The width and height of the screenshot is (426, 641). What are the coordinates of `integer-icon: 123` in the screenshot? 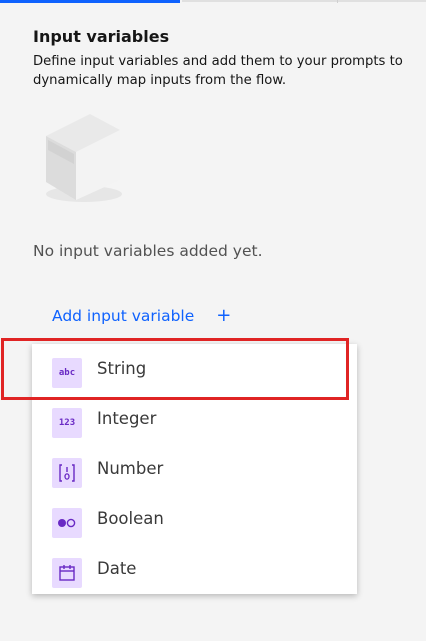 It's located at (67, 423).